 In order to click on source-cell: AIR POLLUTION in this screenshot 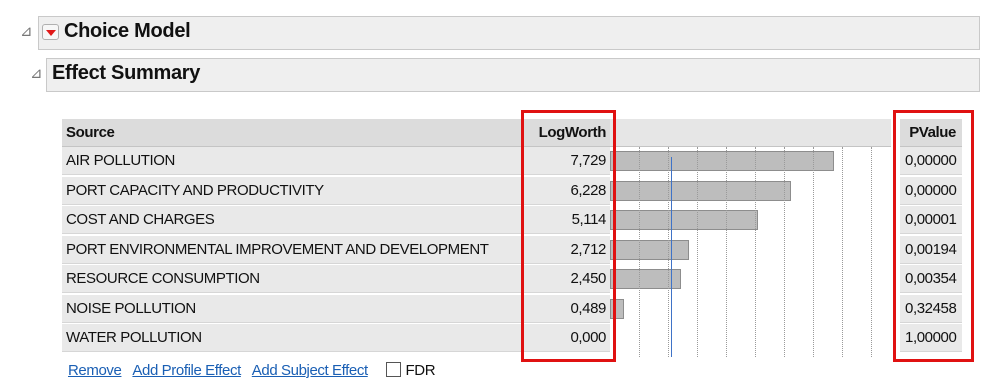, I will do `click(297, 161)`.